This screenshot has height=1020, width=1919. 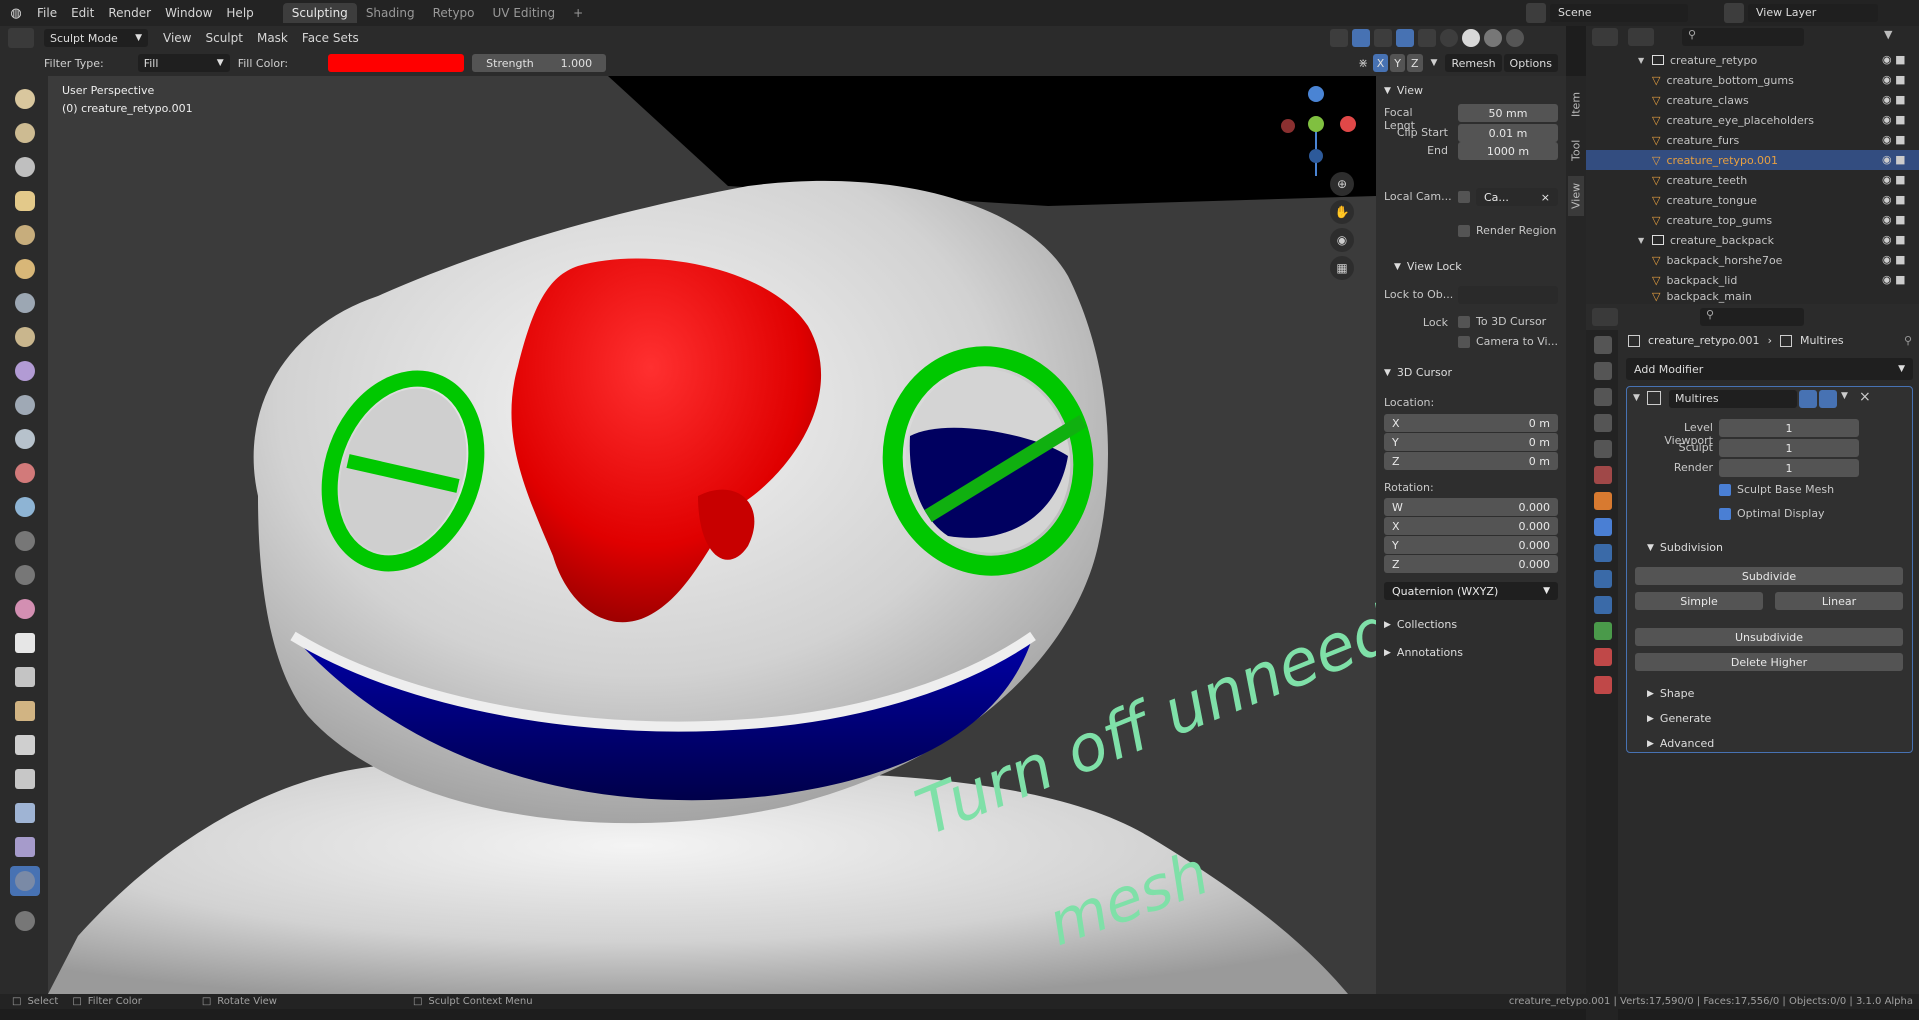 What do you see at coordinates (1725, 490) in the screenshot?
I see `sculpt-base-mesh-checkbox` at bounding box center [1725, 490].